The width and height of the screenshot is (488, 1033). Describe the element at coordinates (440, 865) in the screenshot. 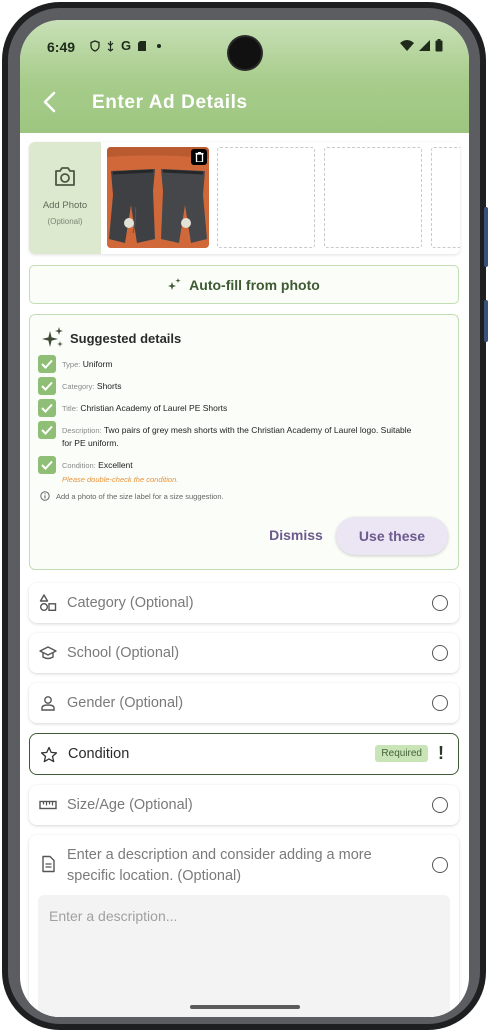

I see `description-status-circle` at that location.